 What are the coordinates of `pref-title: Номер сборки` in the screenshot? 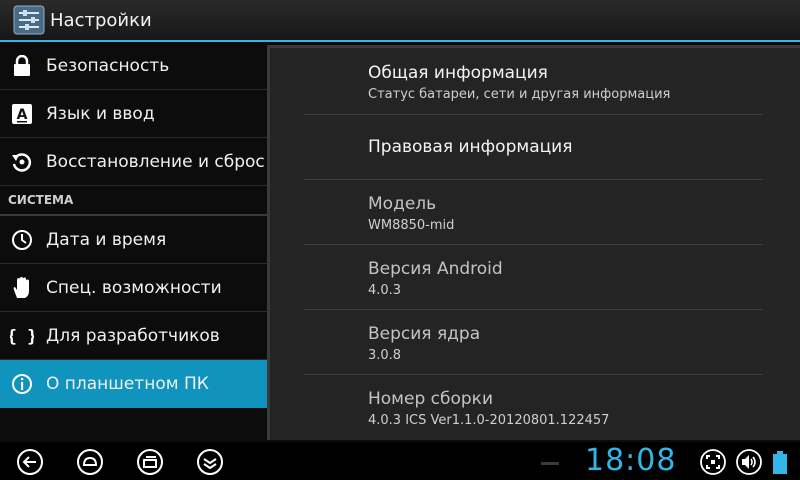 It's located at (431, 399).